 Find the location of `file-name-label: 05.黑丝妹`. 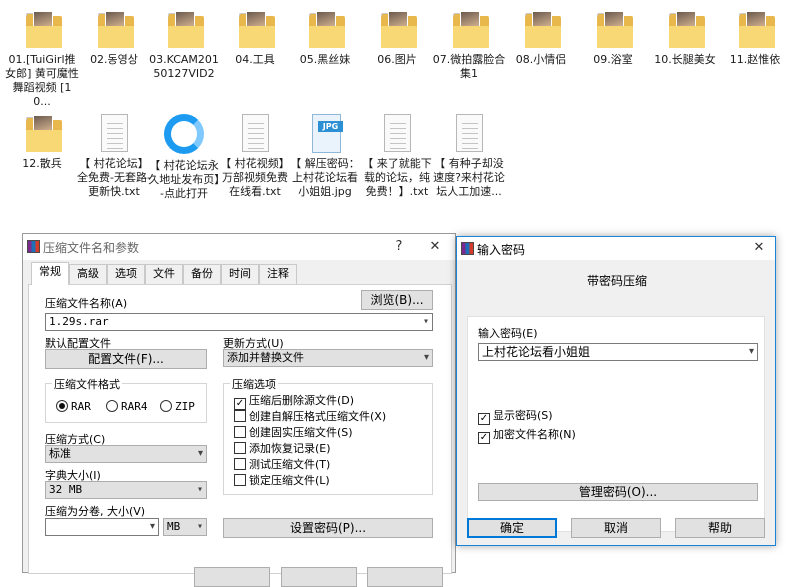

file-name-label: 05.黑丝妹 is located at coordinates (325, 59).